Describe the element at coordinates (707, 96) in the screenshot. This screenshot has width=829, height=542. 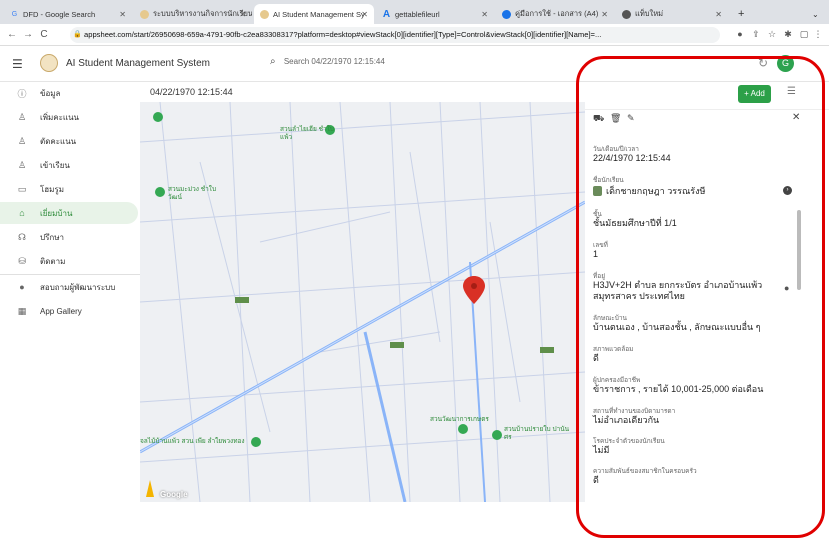
I see `detail-toolbar: + Add ☰` at that location.